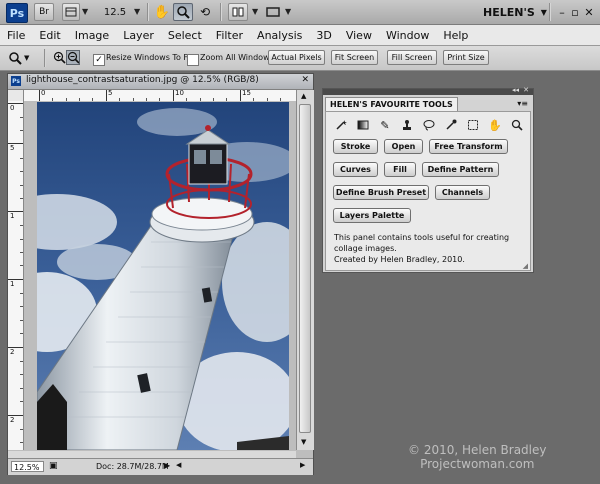  Describe the element at coordinates (391, 104) in the screenshot. I see `panel-tab: HELEN'S FAVOURITE TOOLS` at that location.